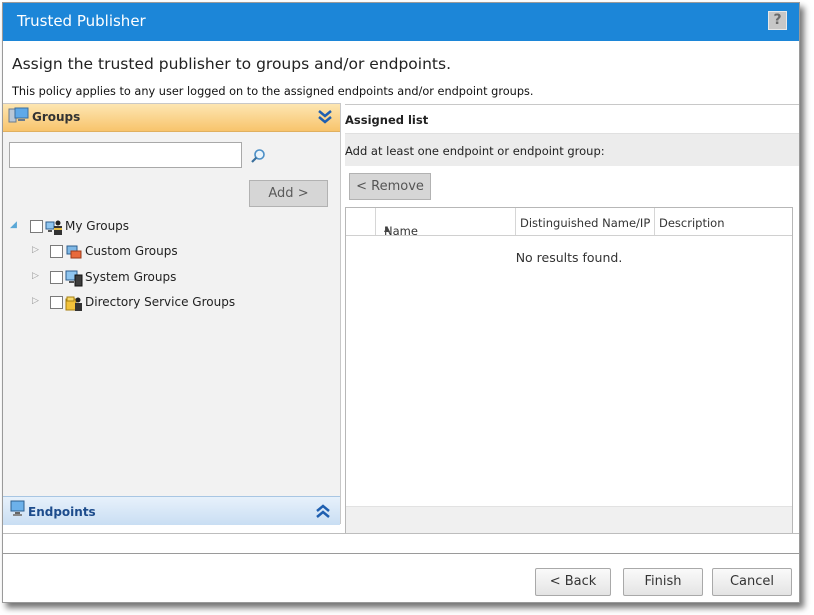  Describe the element at coordinates (56, 251) in the screenshot. I see `custom-groups-checkbox` at that location.